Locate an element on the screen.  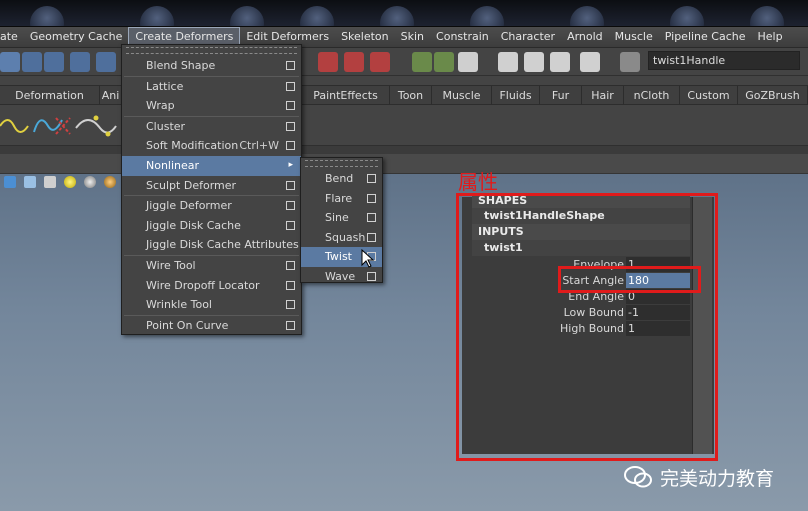
label: Sculpt Deformer is located at coordinates (191, 185).